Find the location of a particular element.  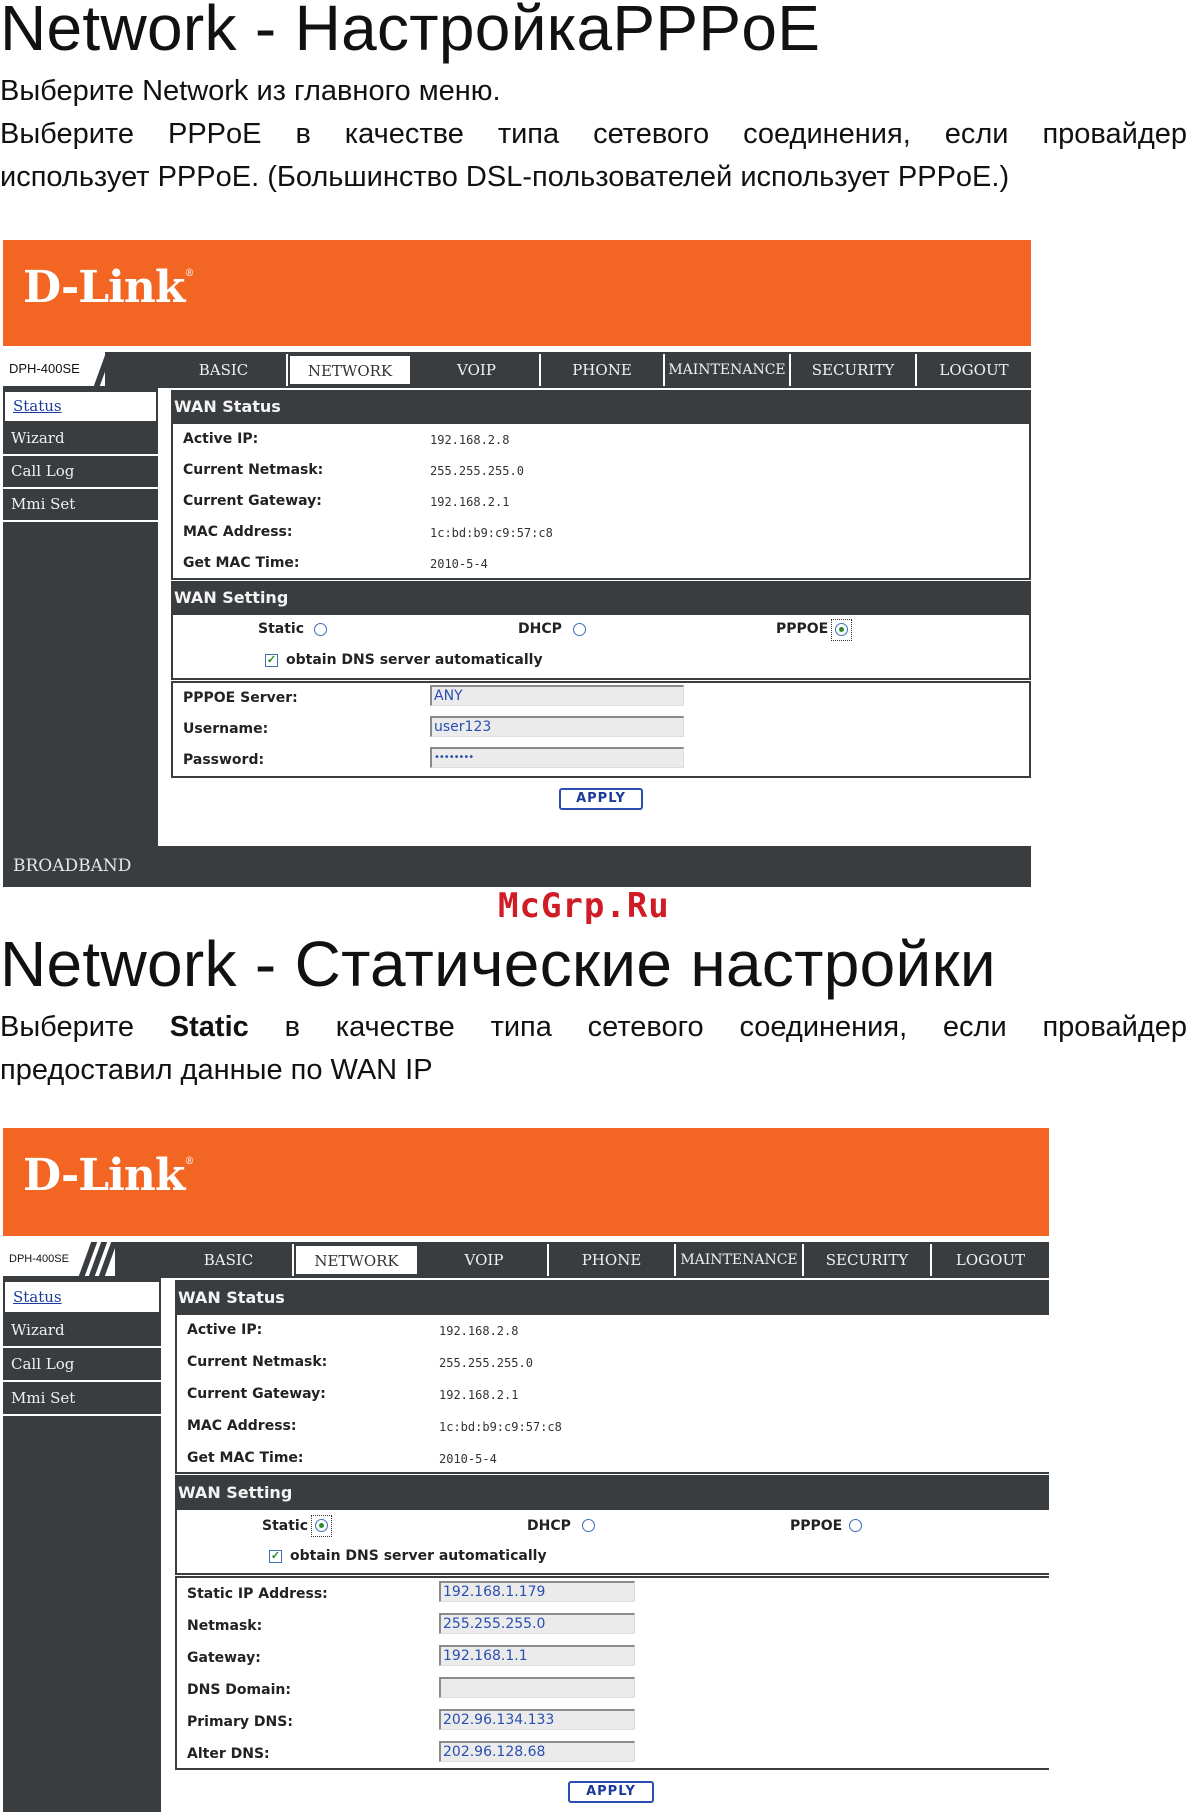

primary-dns-label: Primary DNS: is located at coordinates (240, 1722).